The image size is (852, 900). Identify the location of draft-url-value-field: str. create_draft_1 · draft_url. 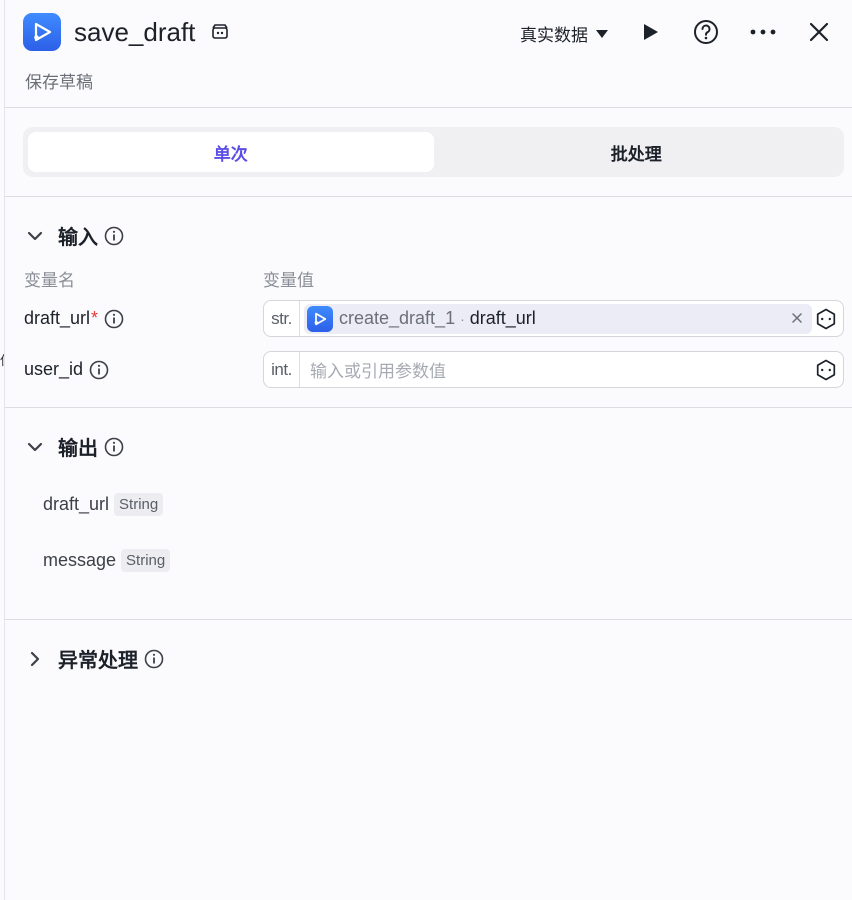
(553, 318).